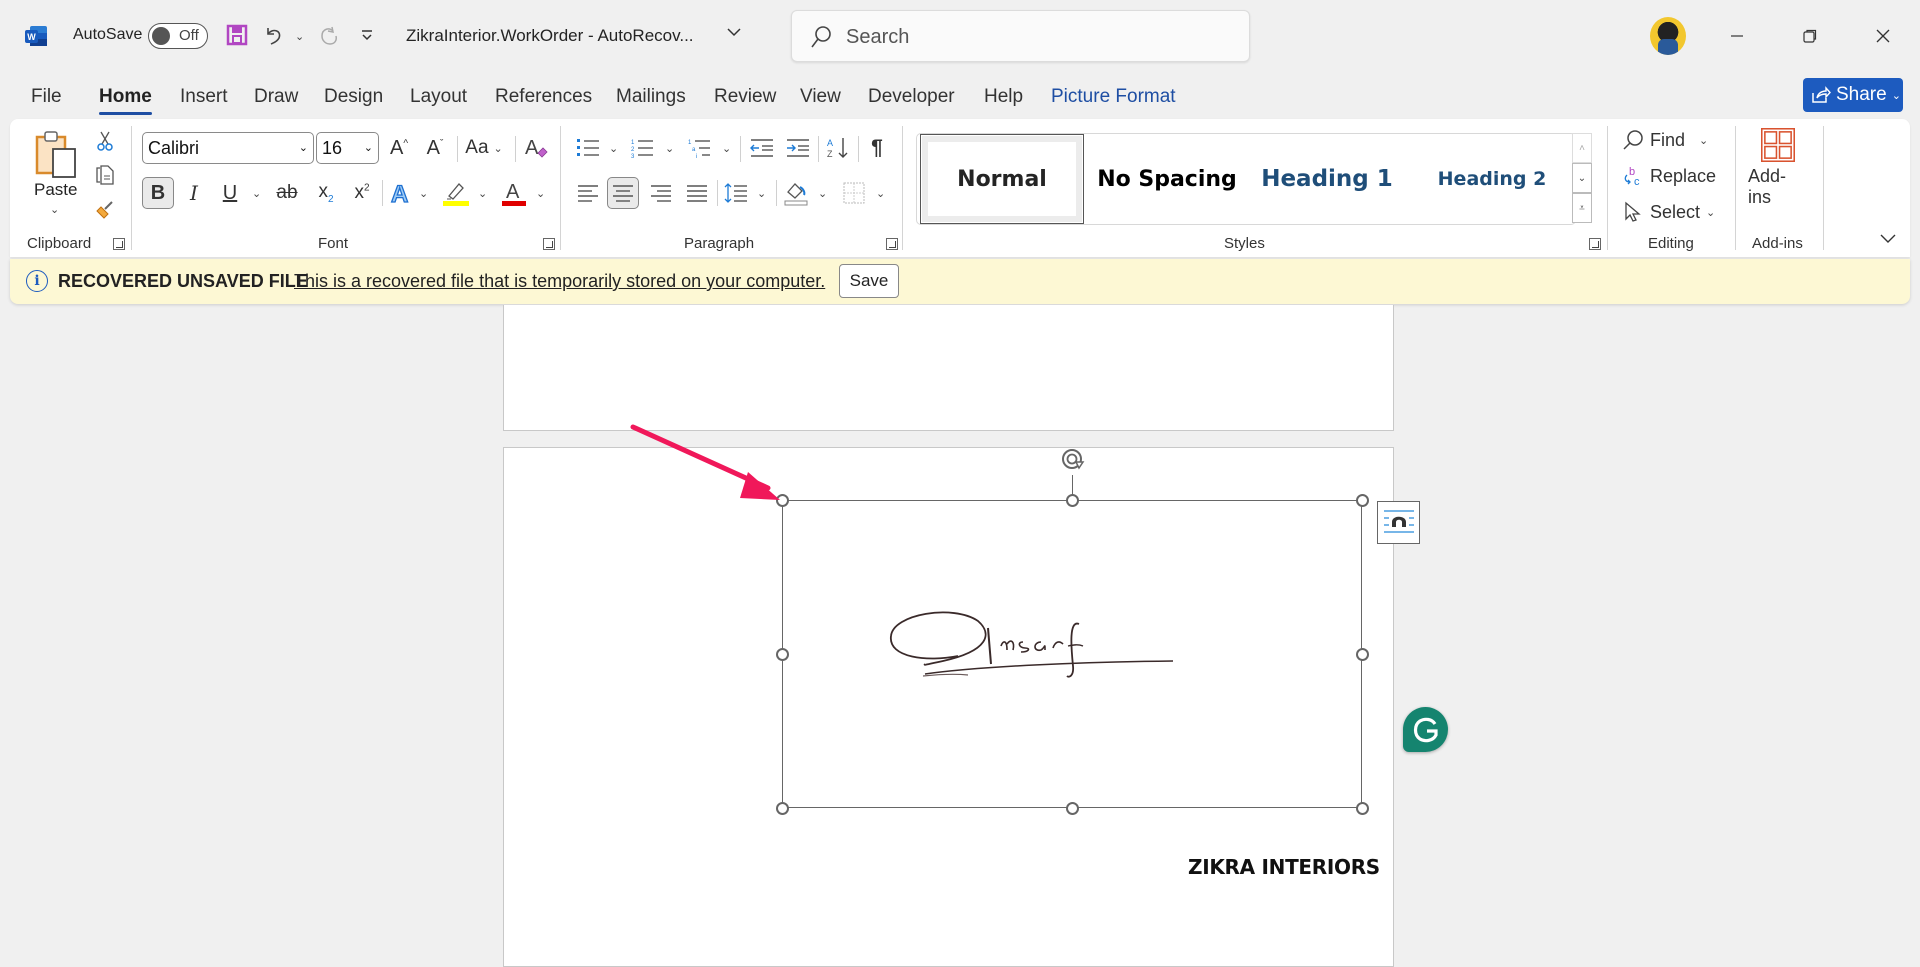 This screenshot has height=967, width=1920. What do you see at coordinates (456, 193) in the screenshot?
I see `highlight-button` at bounding box center [456, 193].